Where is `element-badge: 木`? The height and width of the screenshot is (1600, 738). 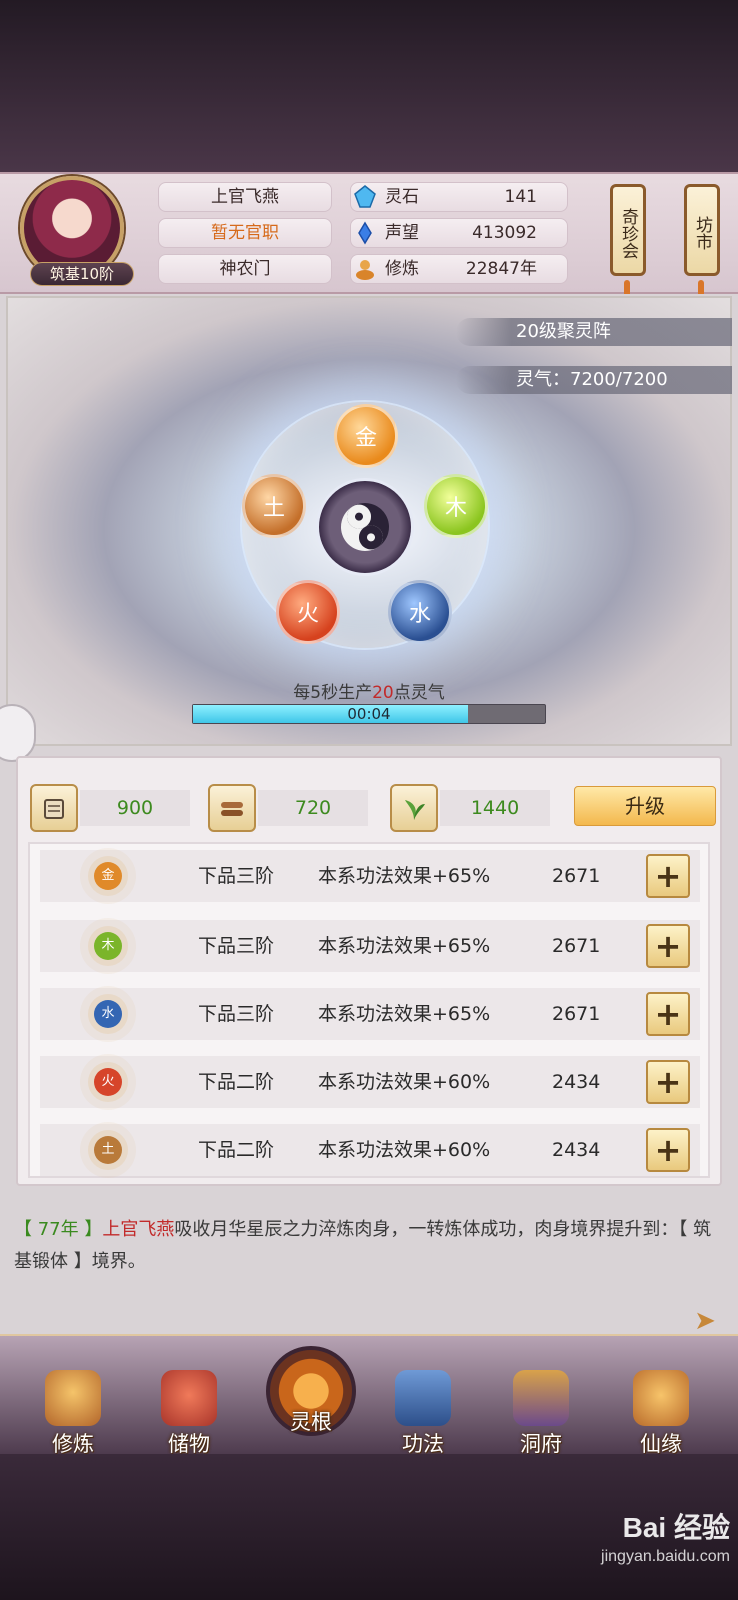
element-badge: 木 is located at coordinates (108, 946).